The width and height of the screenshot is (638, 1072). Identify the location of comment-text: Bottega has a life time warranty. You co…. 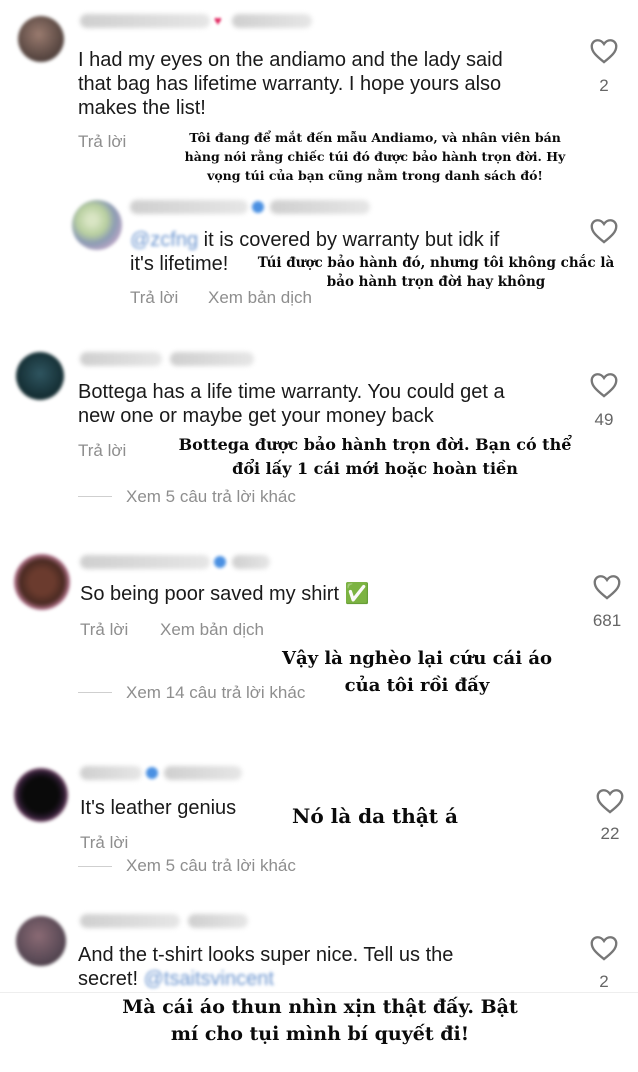
(291, 404).